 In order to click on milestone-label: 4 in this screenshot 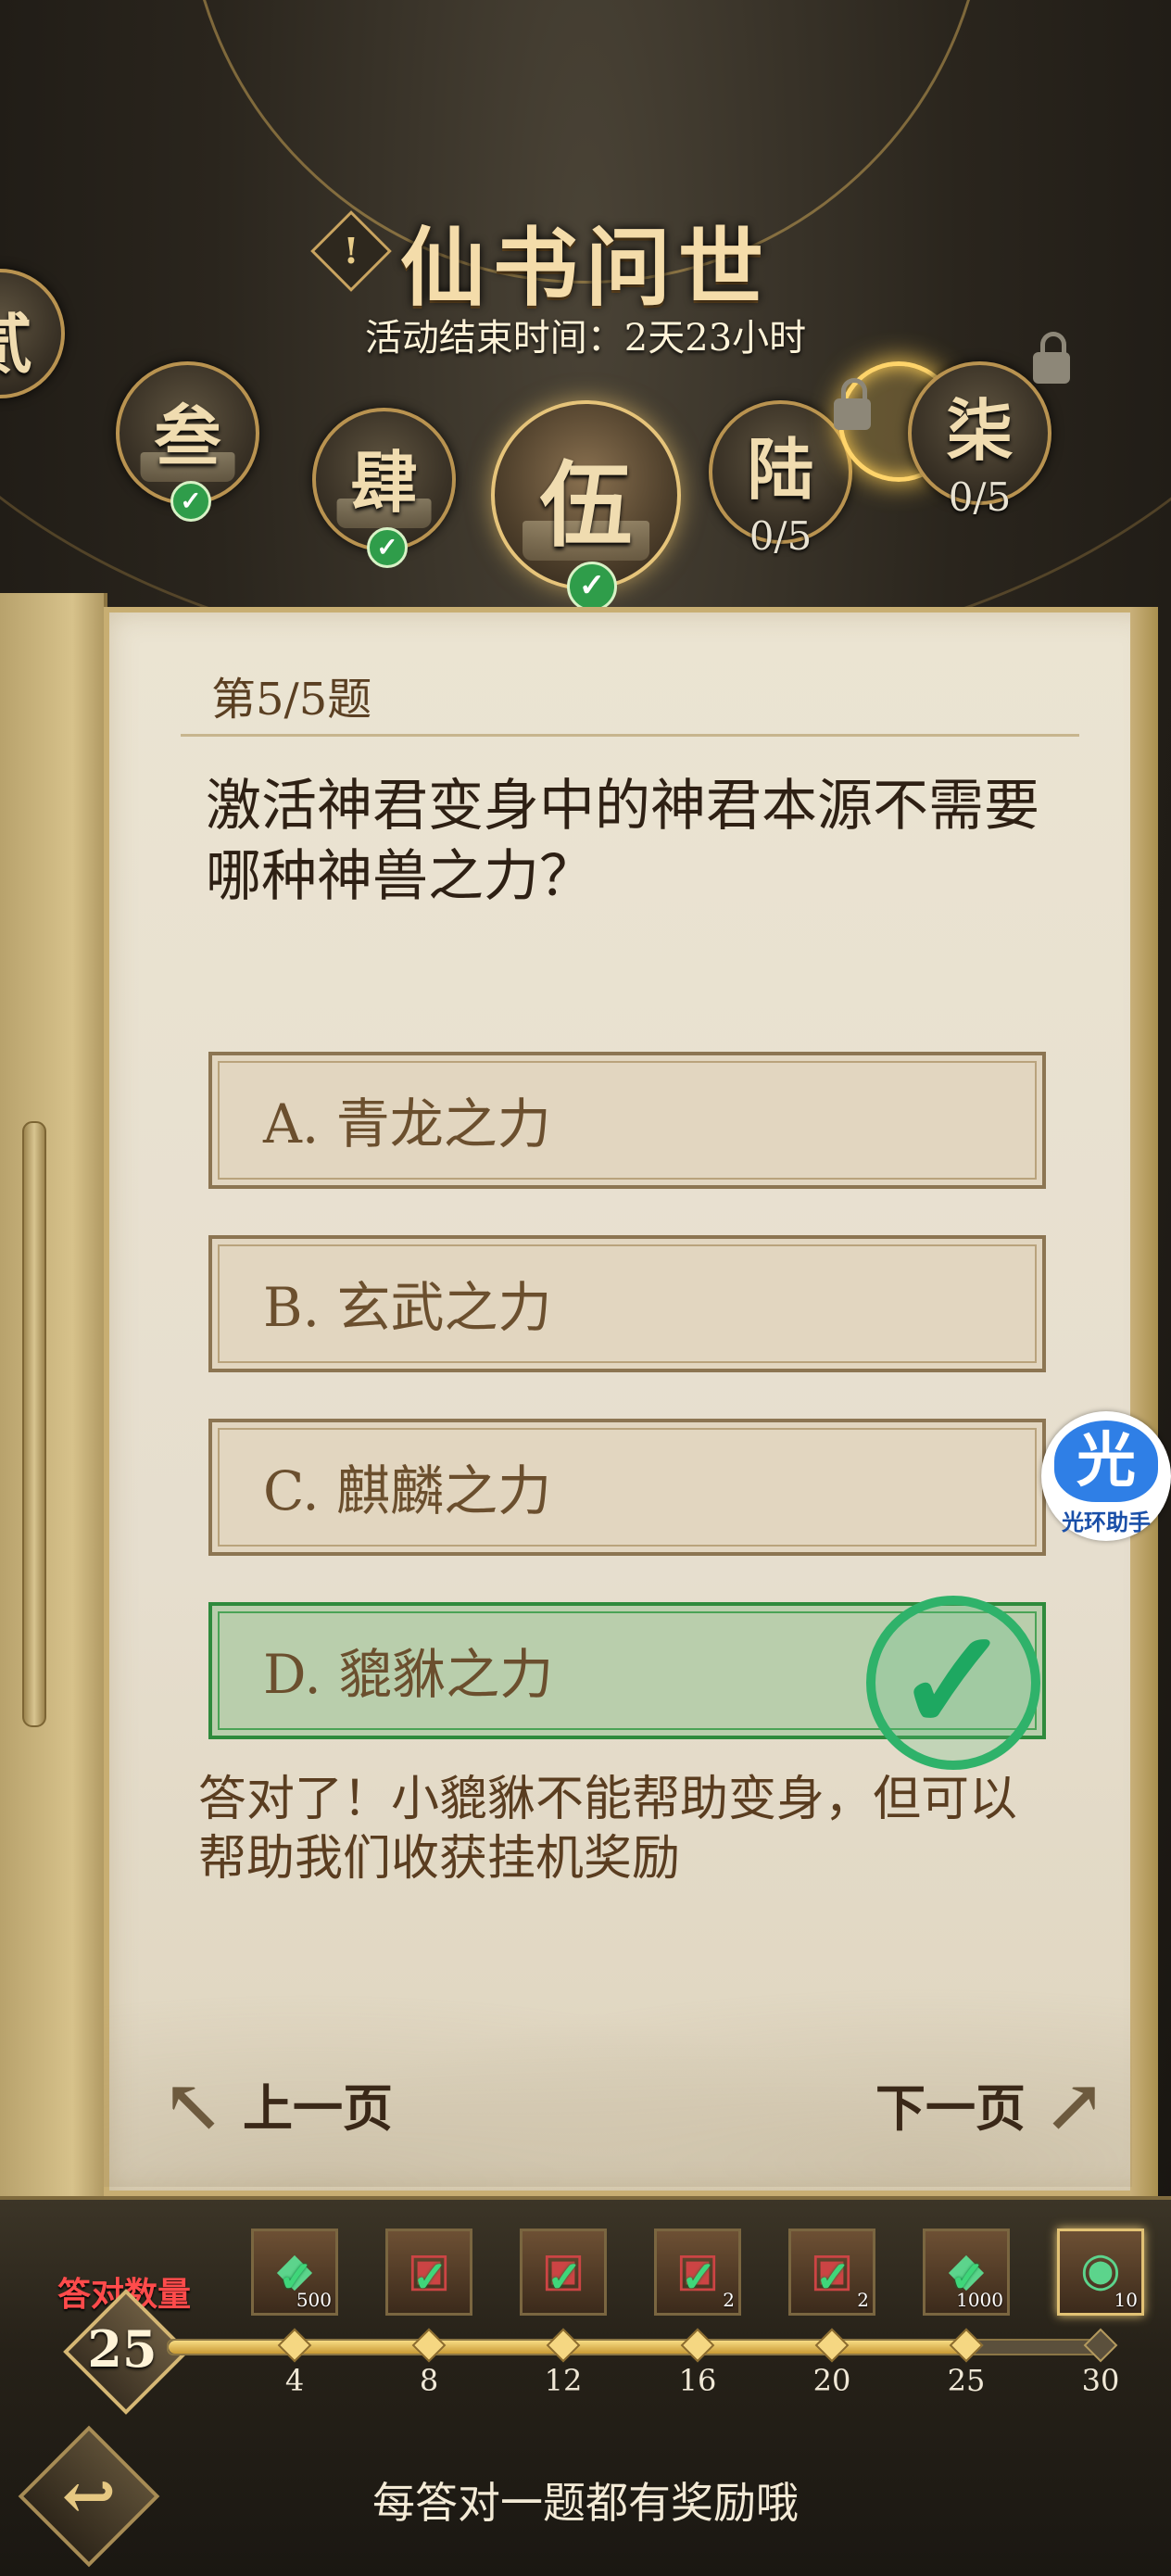, I will do `click(294, 2380)`.